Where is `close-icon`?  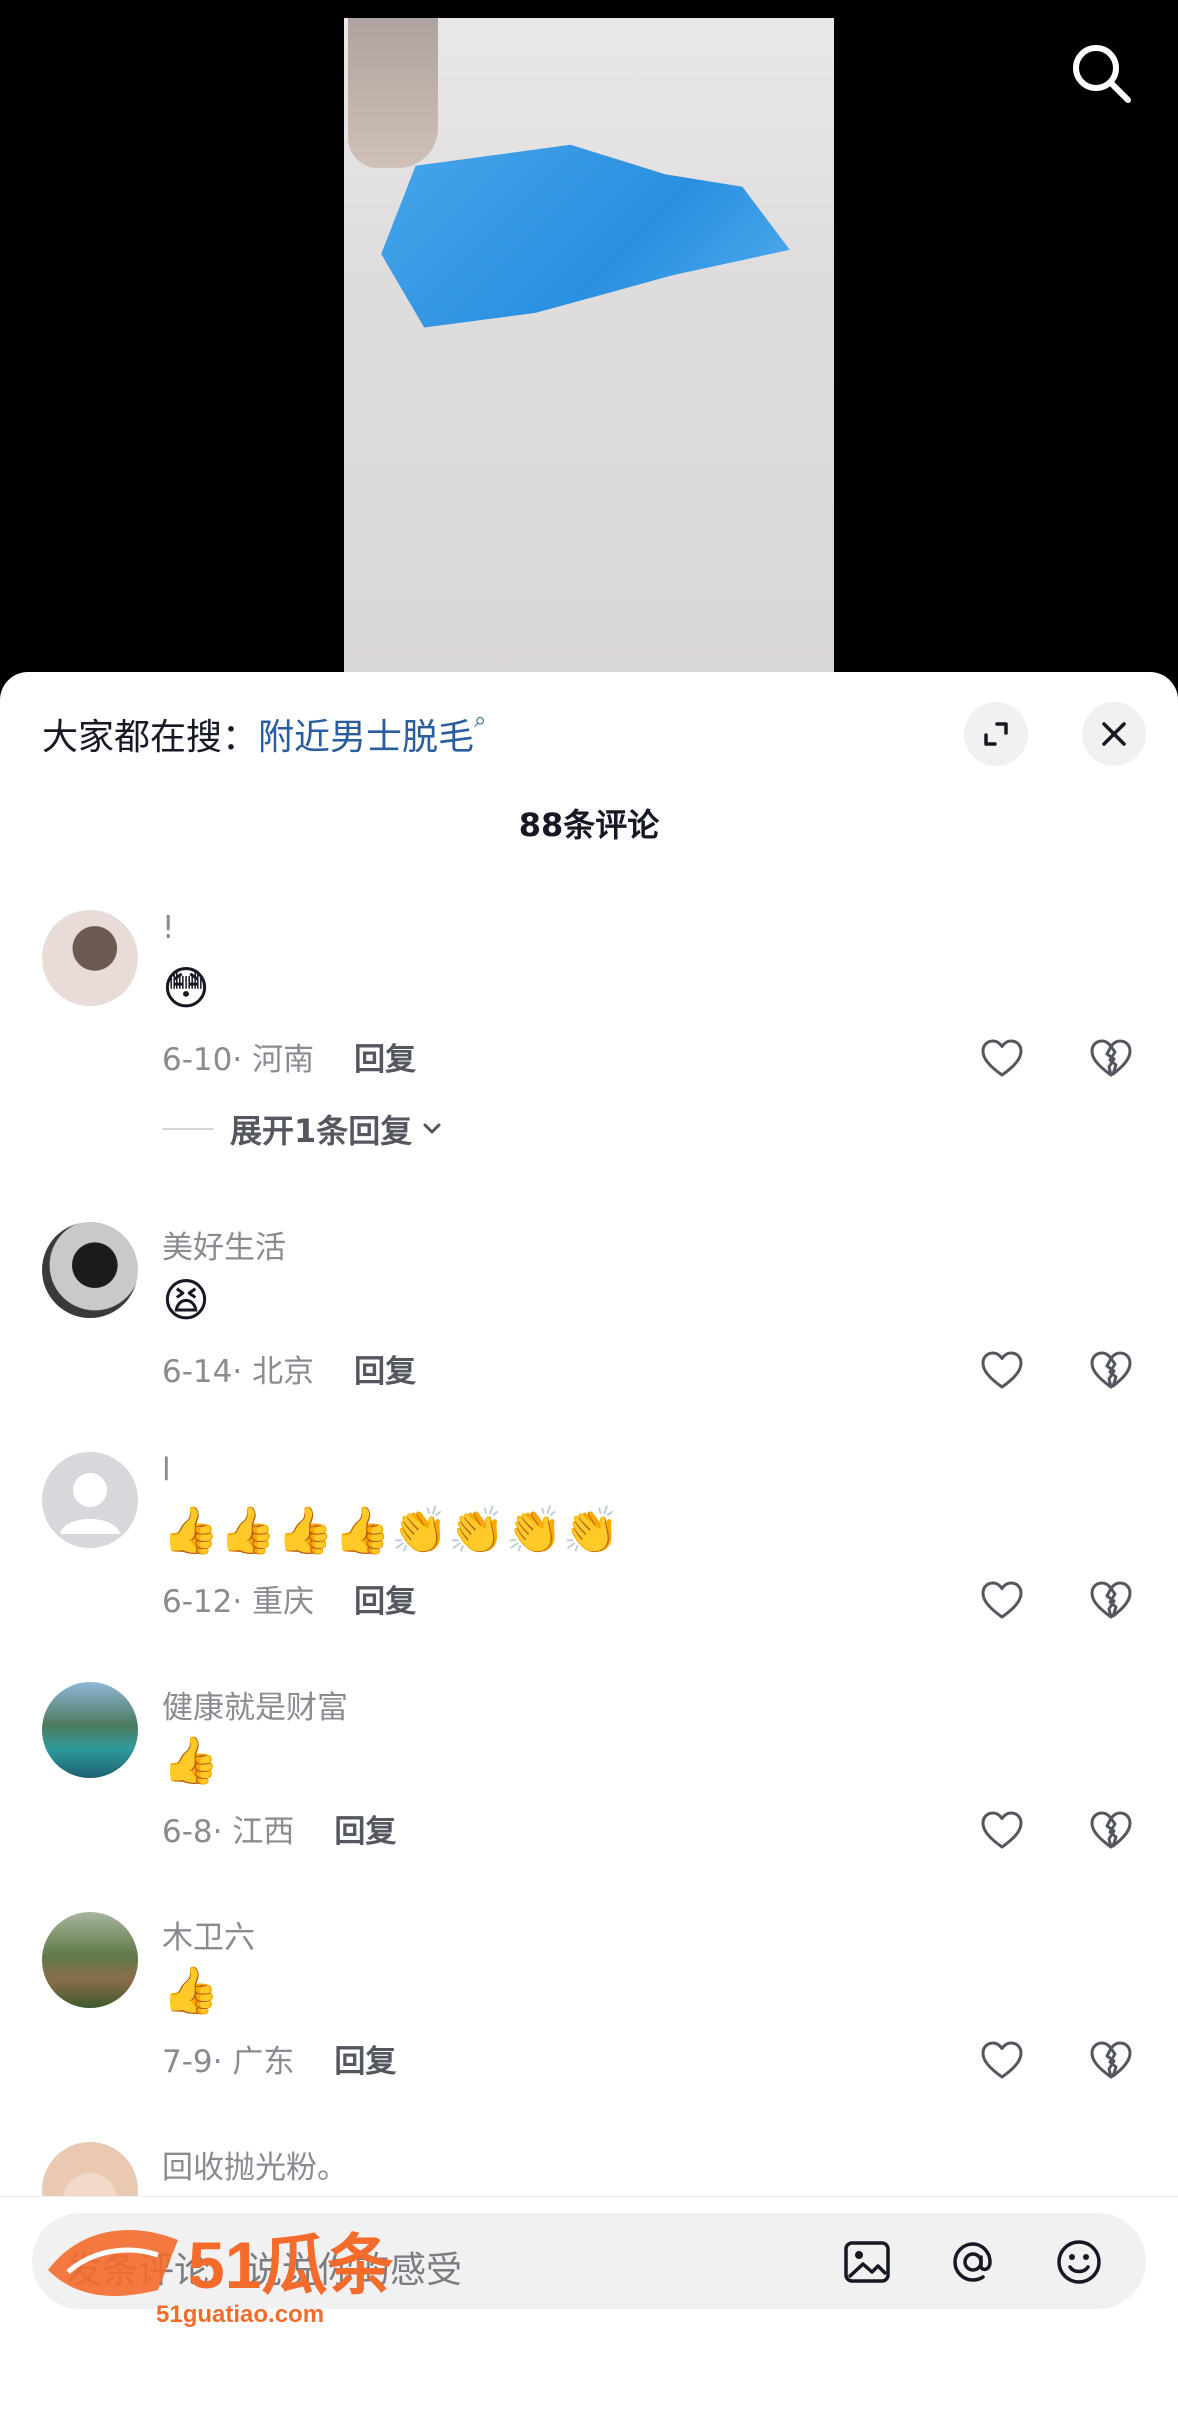
close-icon is located at coordinates (1114, 734).